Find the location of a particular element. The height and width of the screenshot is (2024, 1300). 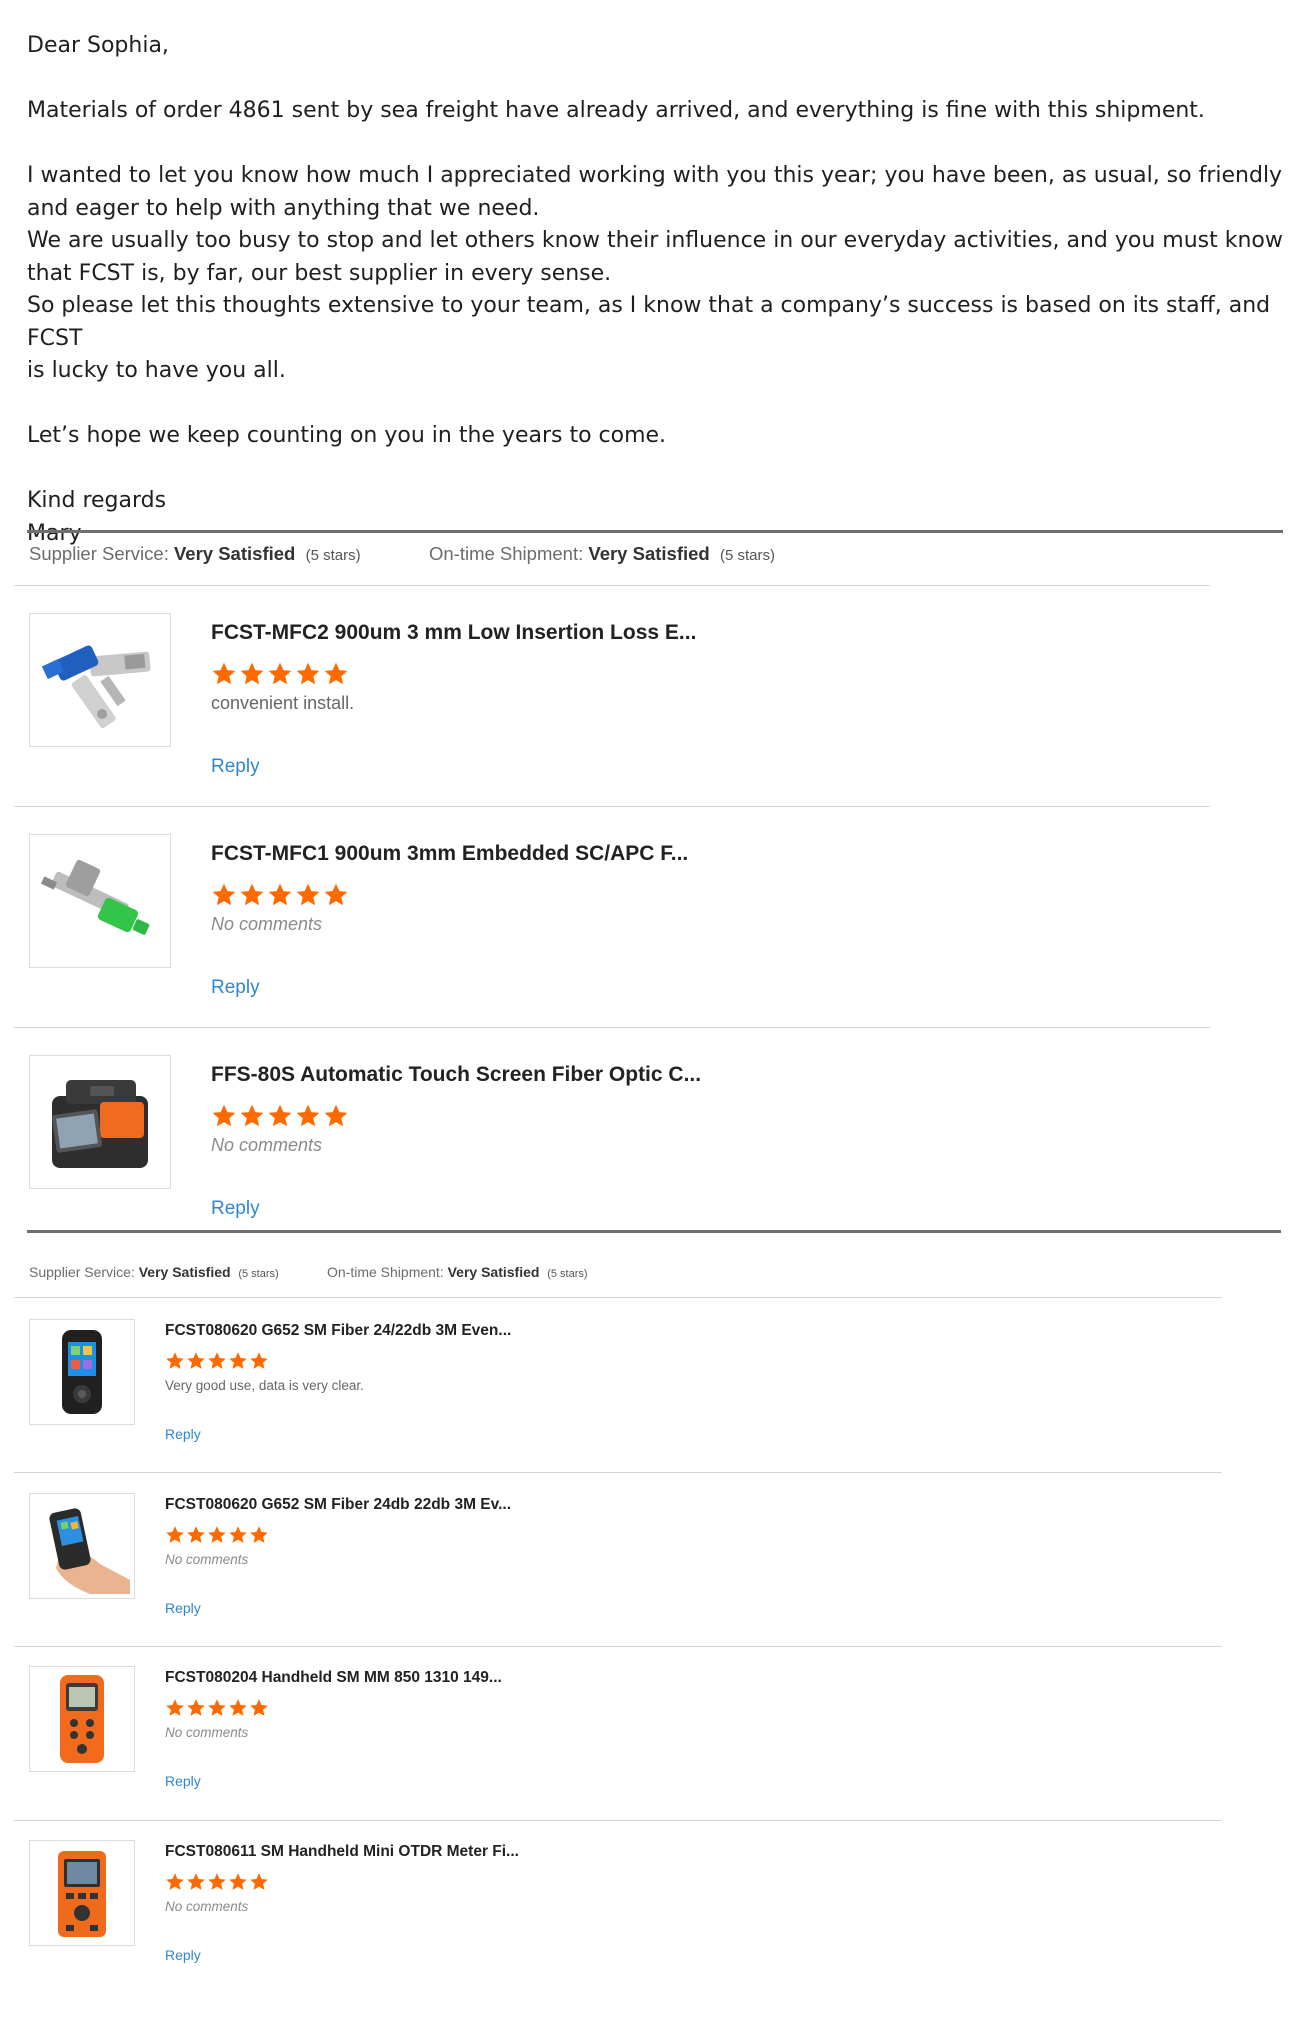

black-handheld-meter-icon is located at coordinates (82, 1372).